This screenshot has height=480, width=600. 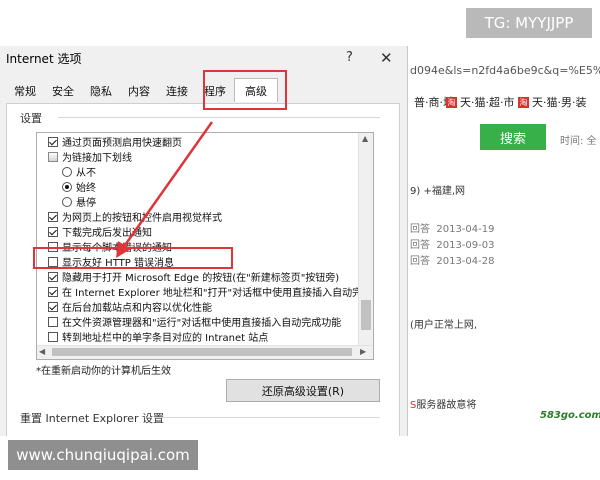 I want to click on answer-row: 回答 2013-09-03, so click(x=452, y=245).